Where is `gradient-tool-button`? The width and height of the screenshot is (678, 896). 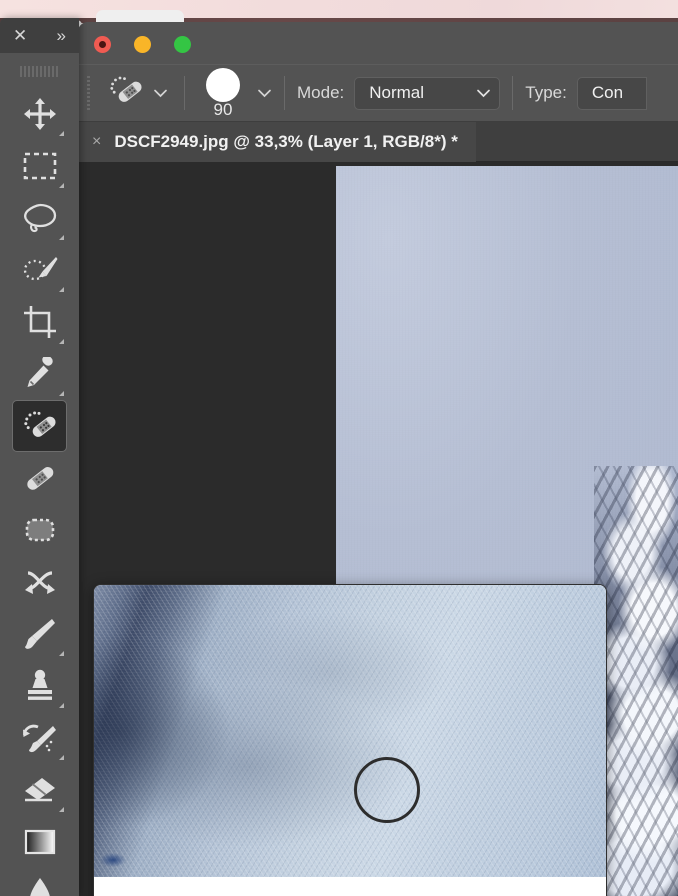
gradient-tool-button is located at coordinates (39, 842).